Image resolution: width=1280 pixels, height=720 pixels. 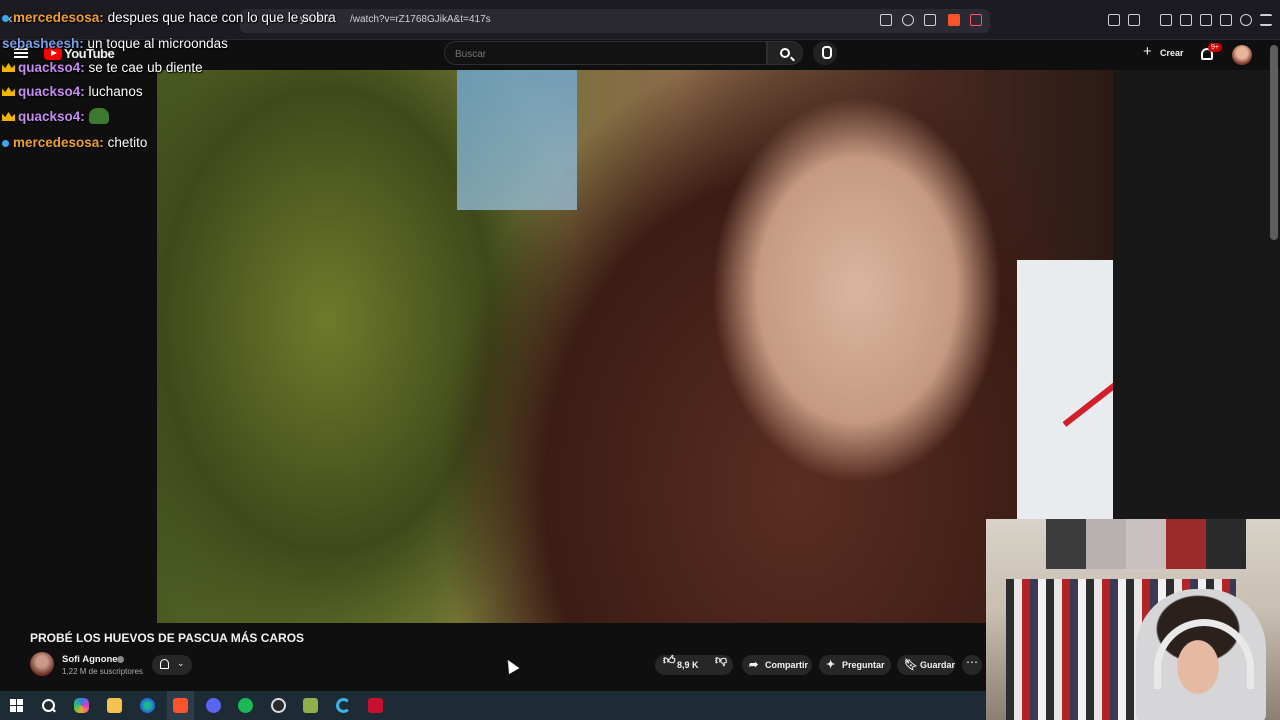 I want to click on search-box, so click(x=605, y=53).